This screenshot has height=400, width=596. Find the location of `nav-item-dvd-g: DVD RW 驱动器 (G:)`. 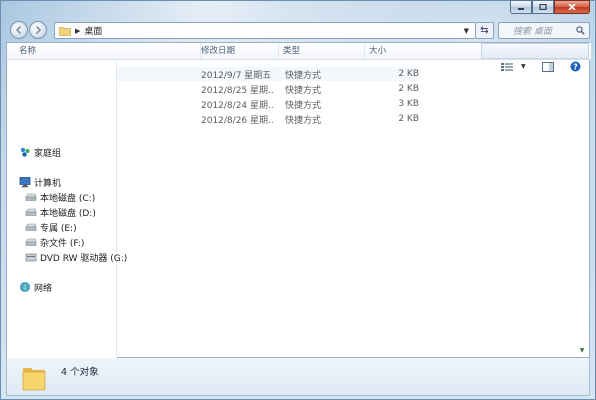

nav-item-dvd-g: DVD RW 驱动器 (G:) is located at coordinates (76, 257).